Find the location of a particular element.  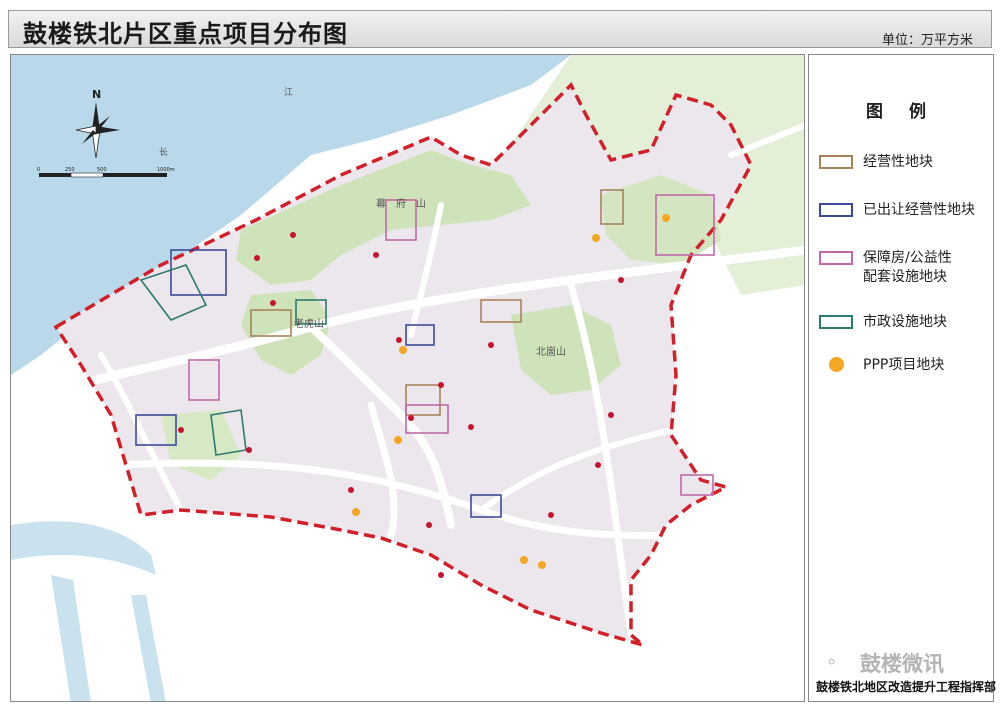

label-chang: 长 is located at coordinates (163, 152).